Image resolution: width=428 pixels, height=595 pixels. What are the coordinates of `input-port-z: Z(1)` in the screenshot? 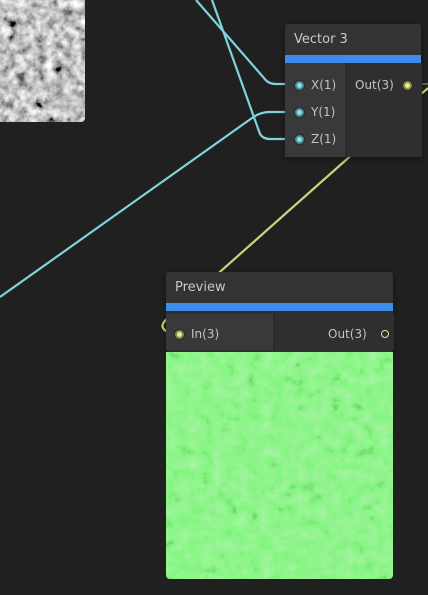 It's located at (315, 139).